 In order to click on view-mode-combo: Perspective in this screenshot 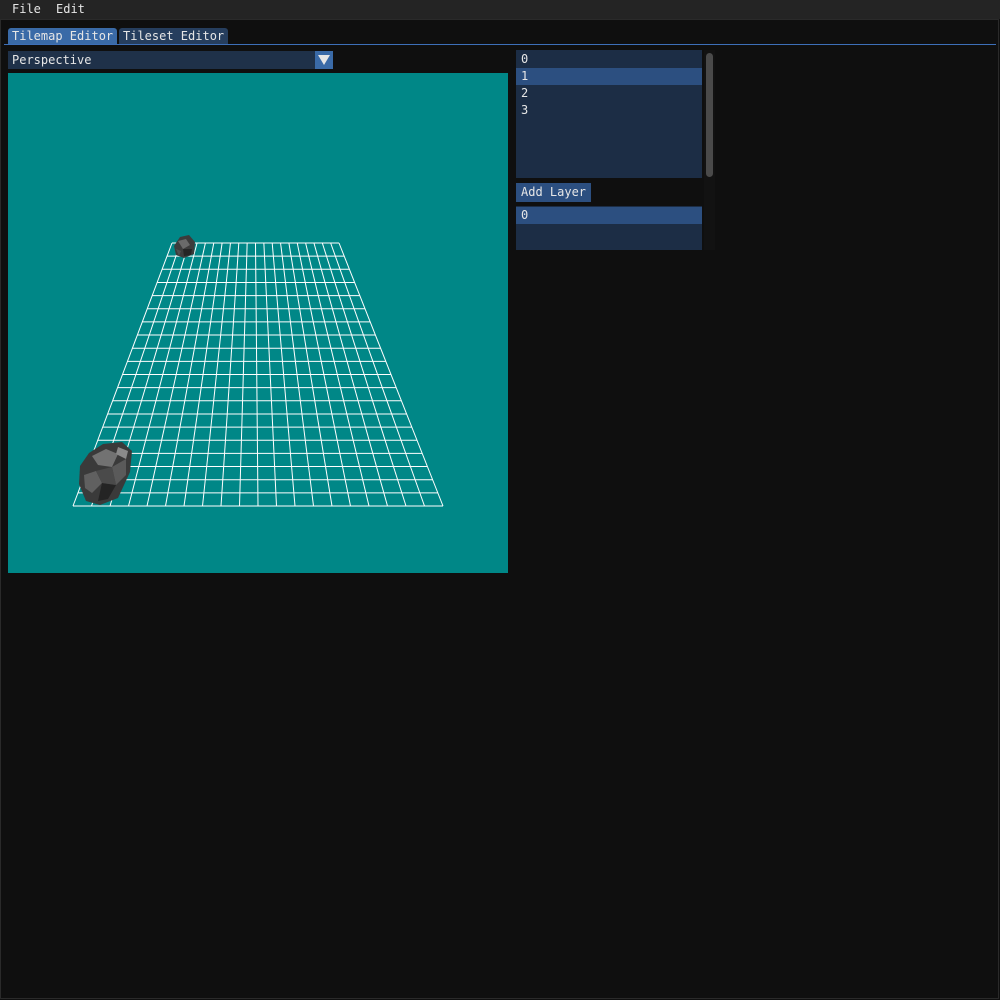, I will do `click(170, 60)`.